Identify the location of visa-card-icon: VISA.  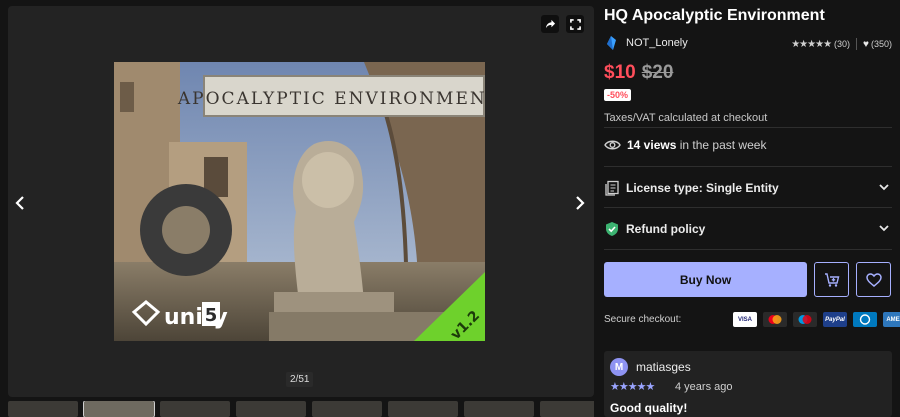
(745, 319).